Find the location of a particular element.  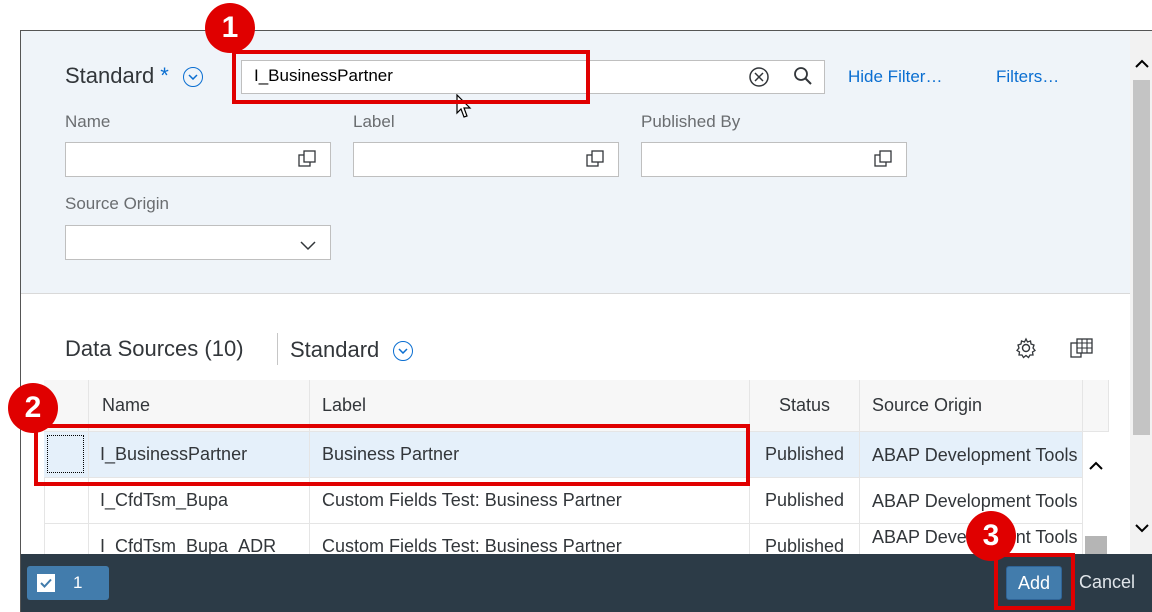

export-table-icon is located at coordinates (1082, 350).